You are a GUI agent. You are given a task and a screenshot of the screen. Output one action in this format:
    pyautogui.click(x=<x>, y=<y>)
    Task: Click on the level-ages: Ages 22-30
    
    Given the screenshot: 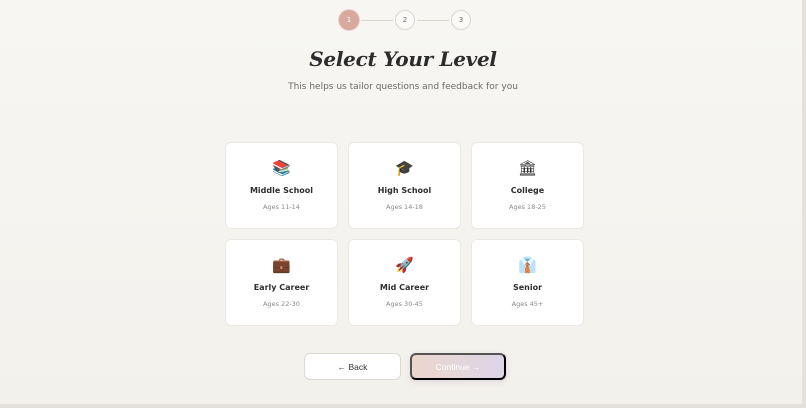 What is the action you would take?
    pyautogui.click(x=281, y=304)
    